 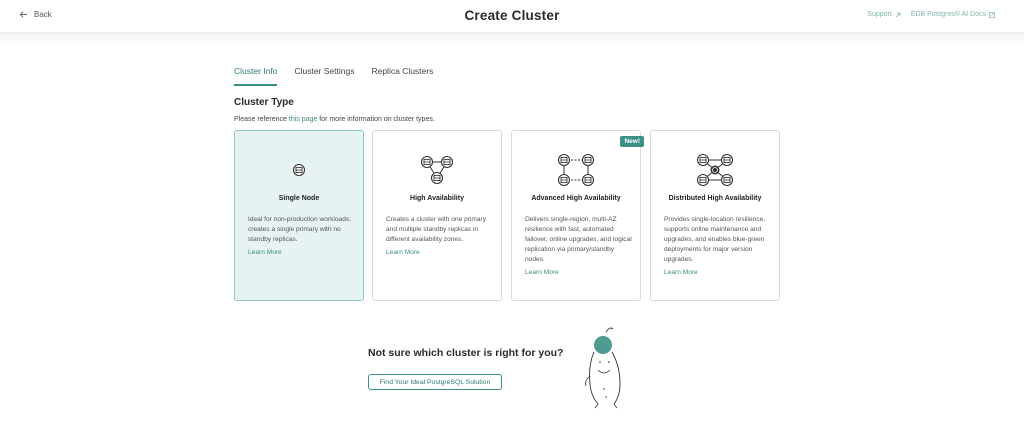 I want to click on this-page-link: this page, so click(x=303, y=119).